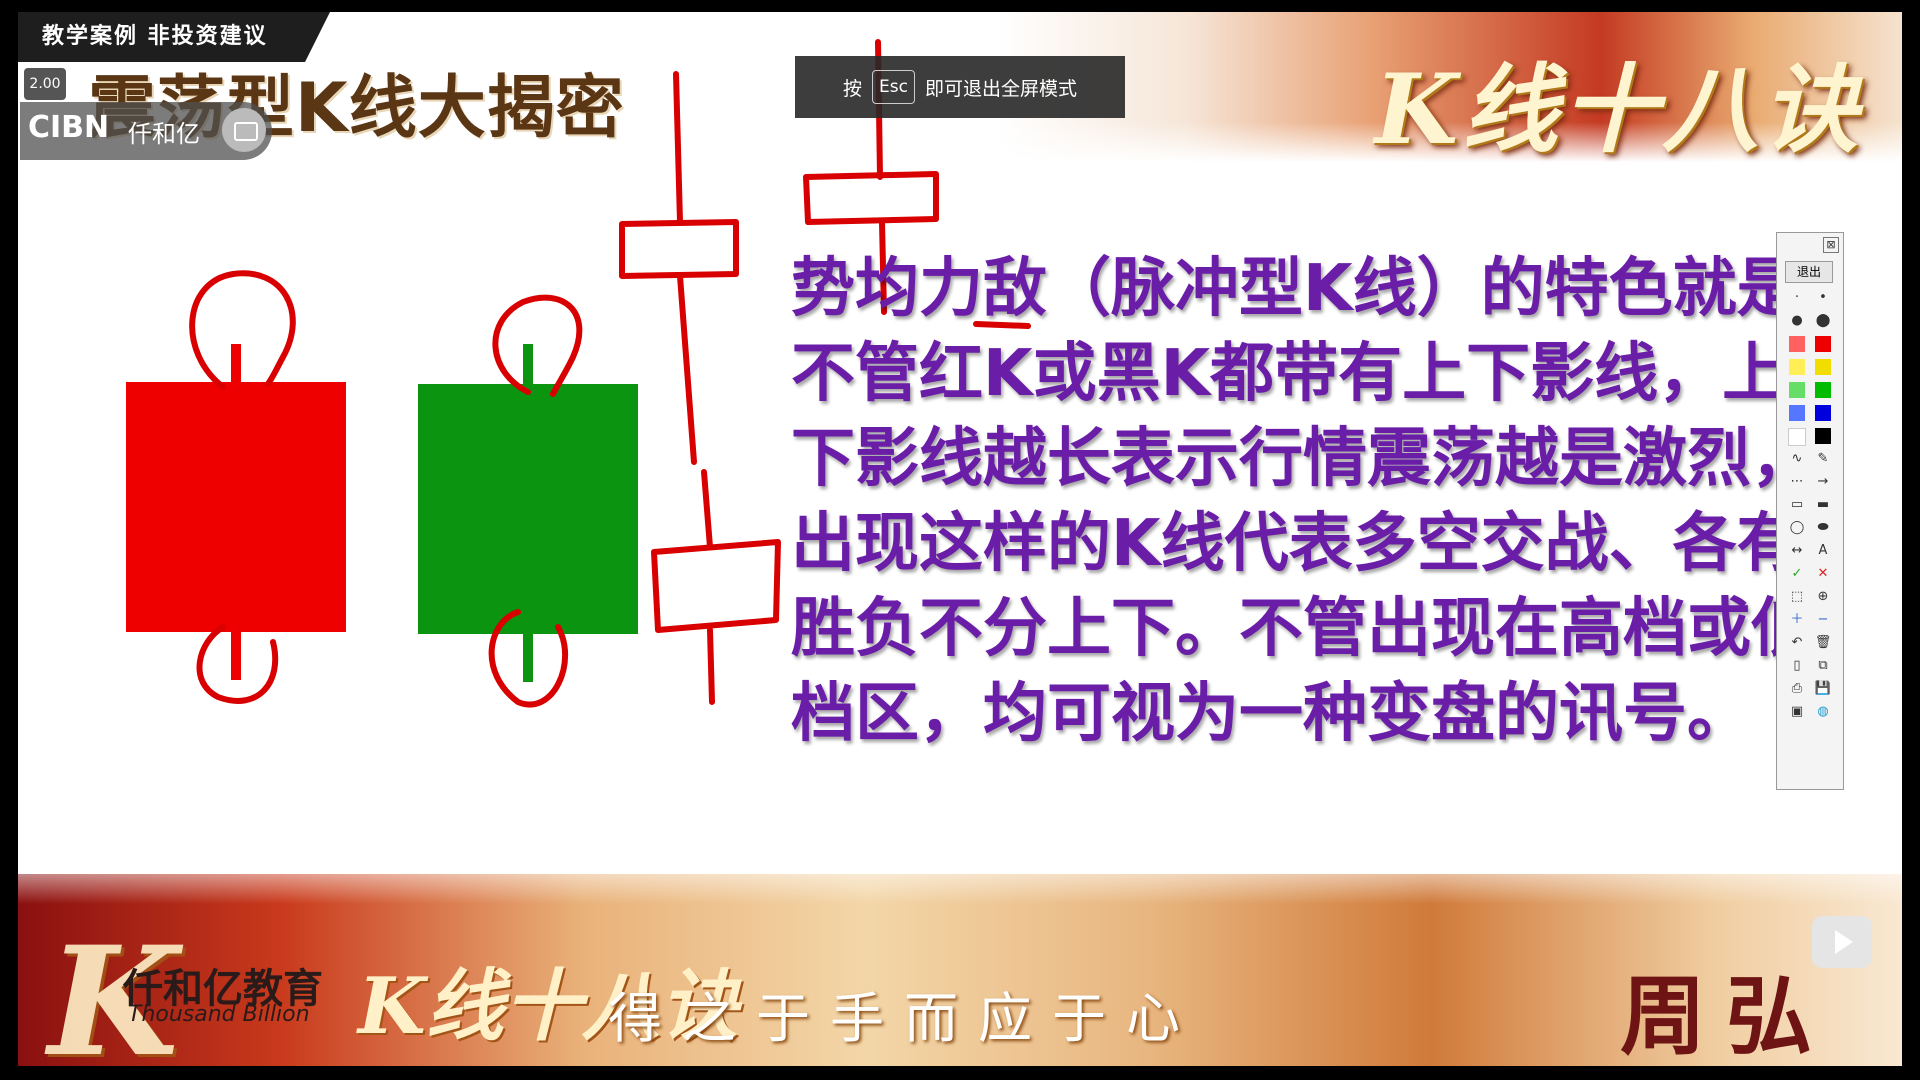  I want to click on zoom-tool-icon: ⊕, so click(1823, 597).